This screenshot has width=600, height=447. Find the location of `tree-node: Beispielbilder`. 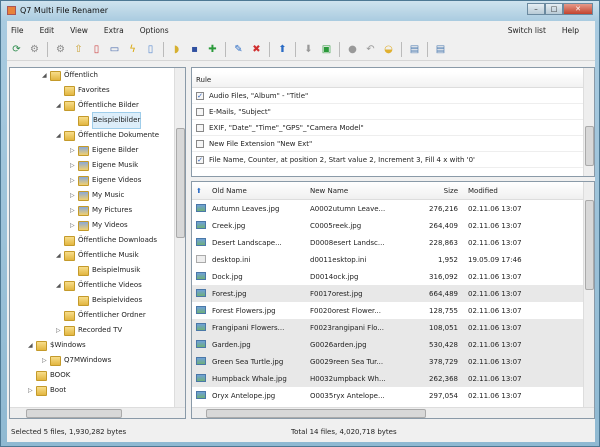

tree-node: Beispielbilder is located at coordinates (97, 120).